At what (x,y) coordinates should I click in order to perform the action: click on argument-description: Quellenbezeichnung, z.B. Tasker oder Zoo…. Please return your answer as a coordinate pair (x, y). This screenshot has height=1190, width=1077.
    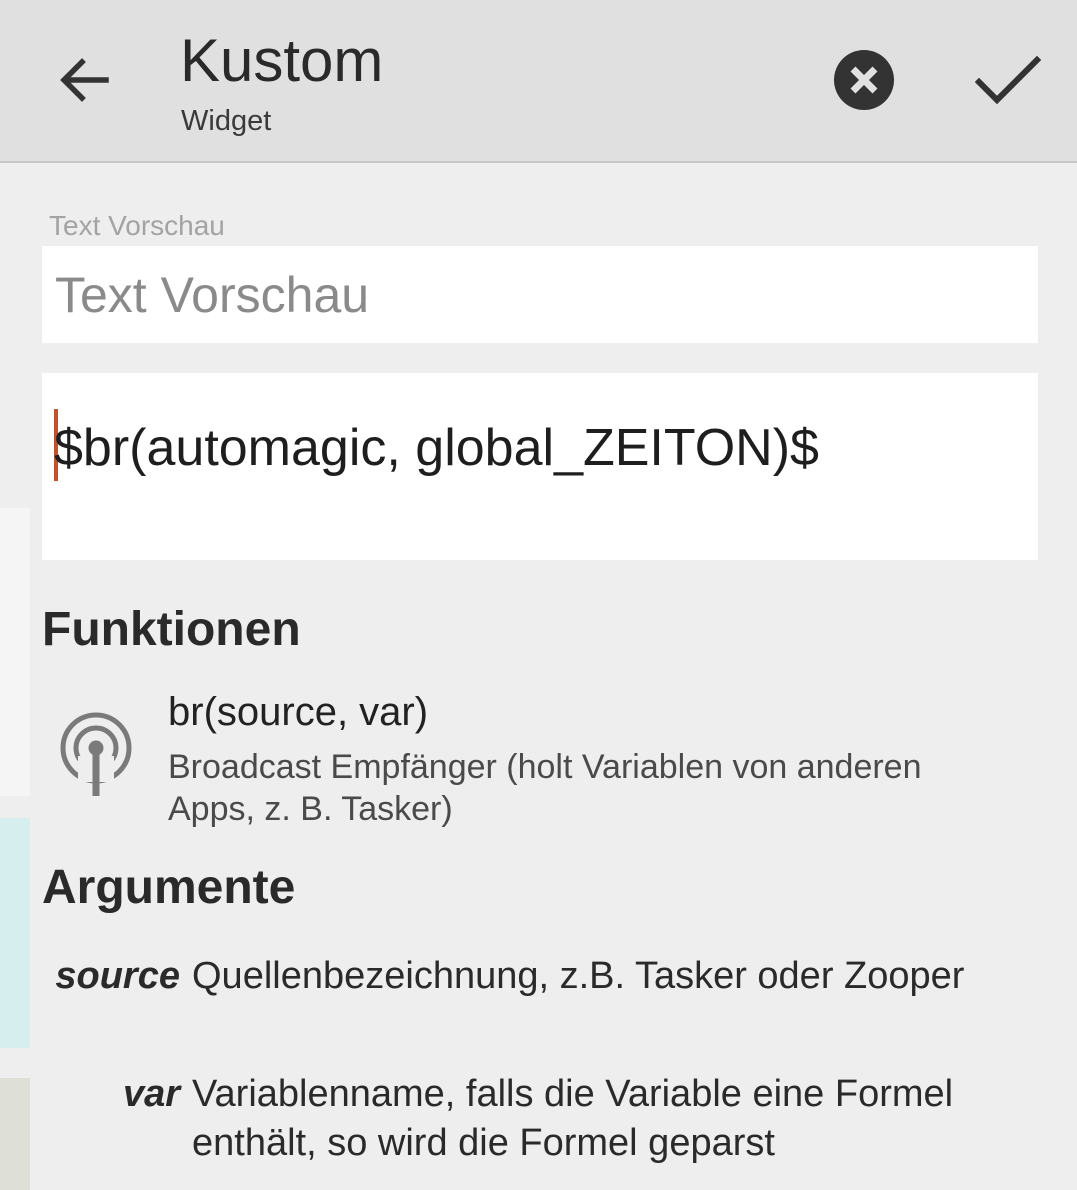
    Looking at the image, I should click on (578, 976).